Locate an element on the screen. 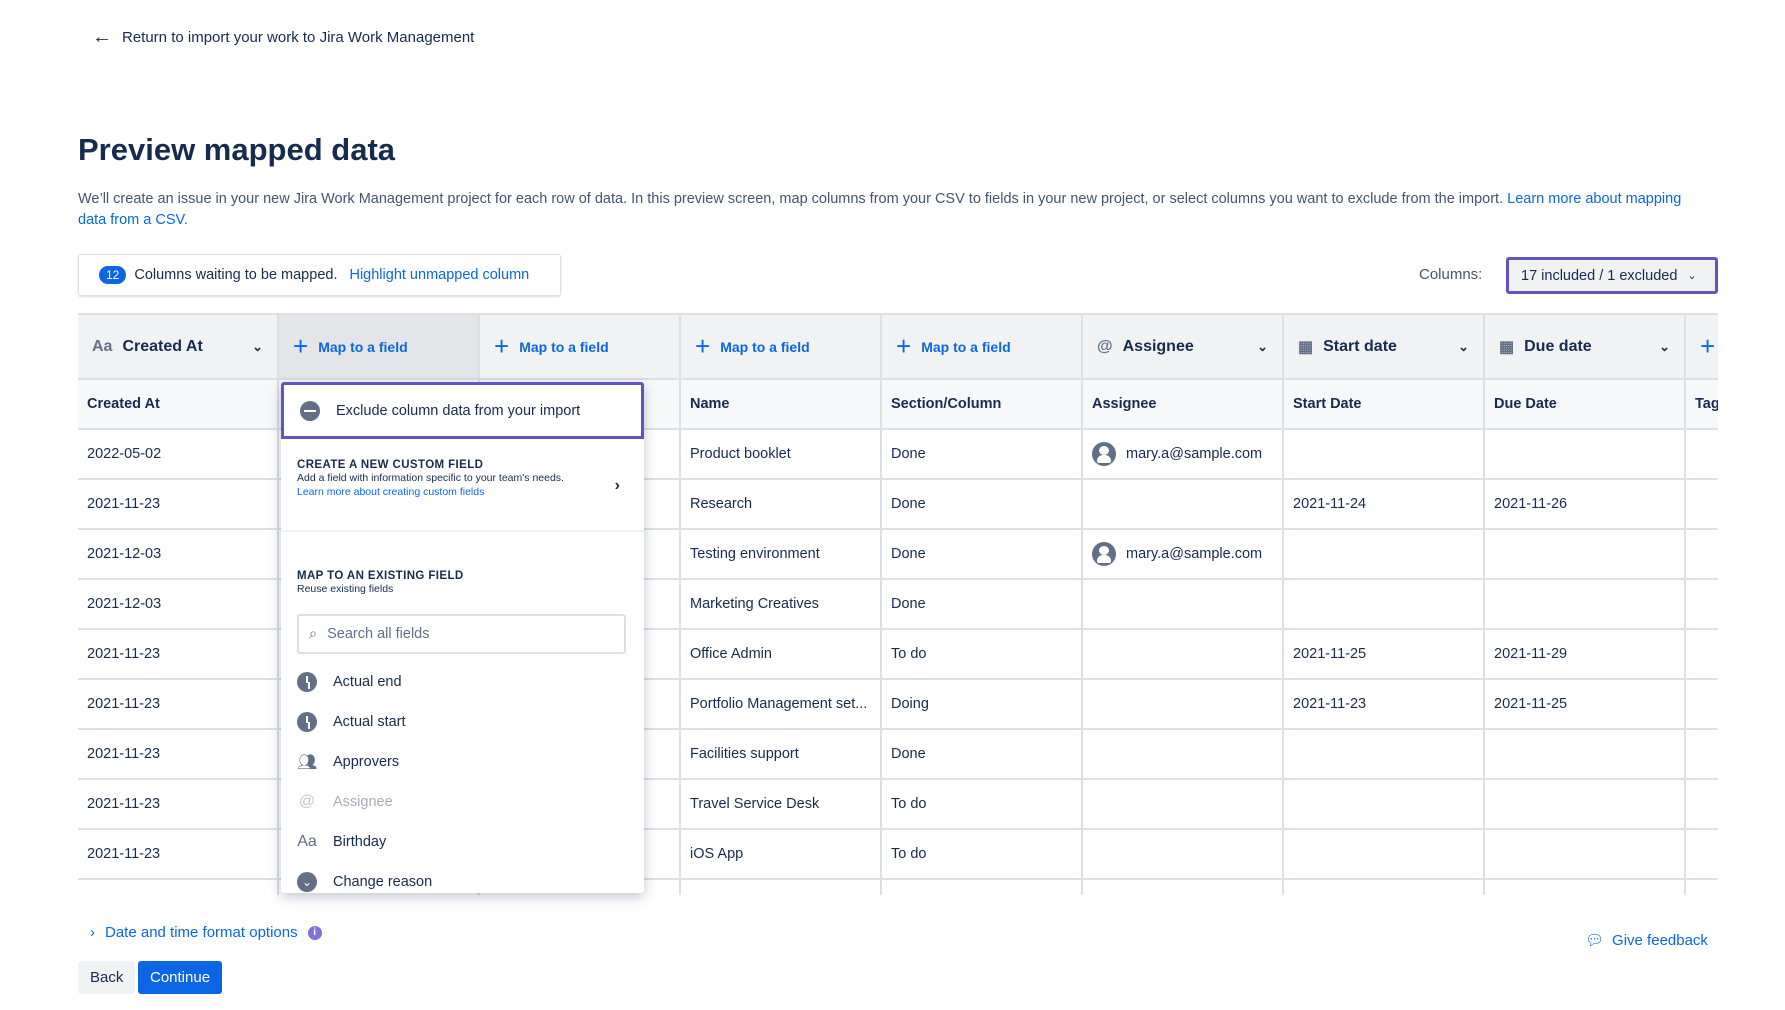 The height and width of the screenshot is (1010, 1785). back-button: Back is located at coordinates (107, 977).